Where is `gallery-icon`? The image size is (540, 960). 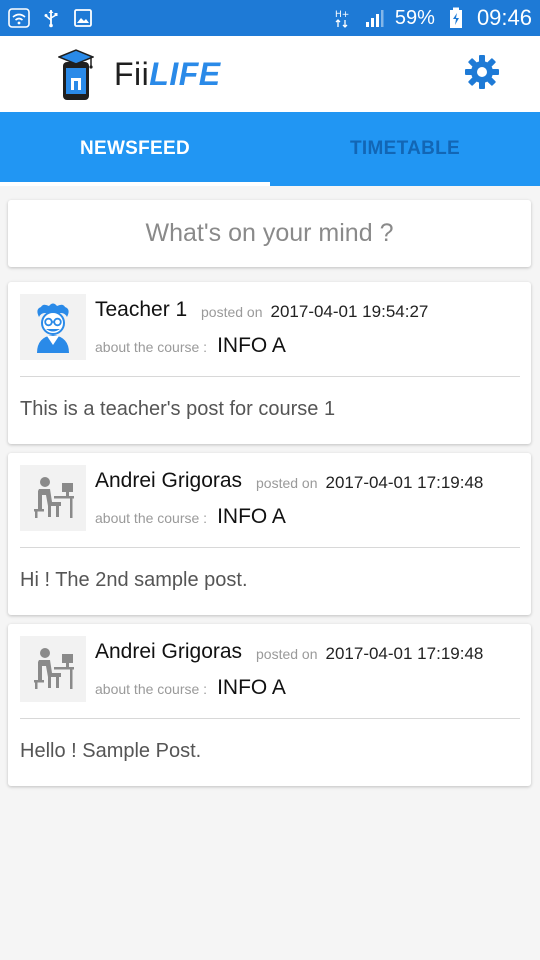 gallery-icon is located at coordinates (83, 18).